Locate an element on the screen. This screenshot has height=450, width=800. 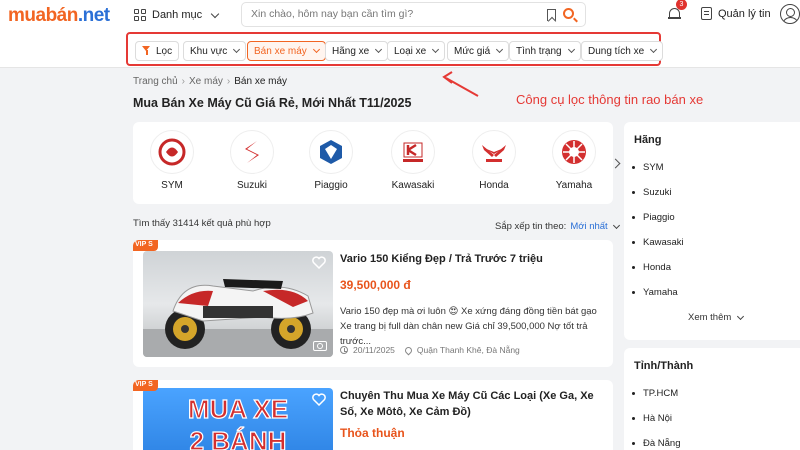
breadcrumb: Trang chủ › Xe máy › Bán xe máy is located at coordinates (210, 81).